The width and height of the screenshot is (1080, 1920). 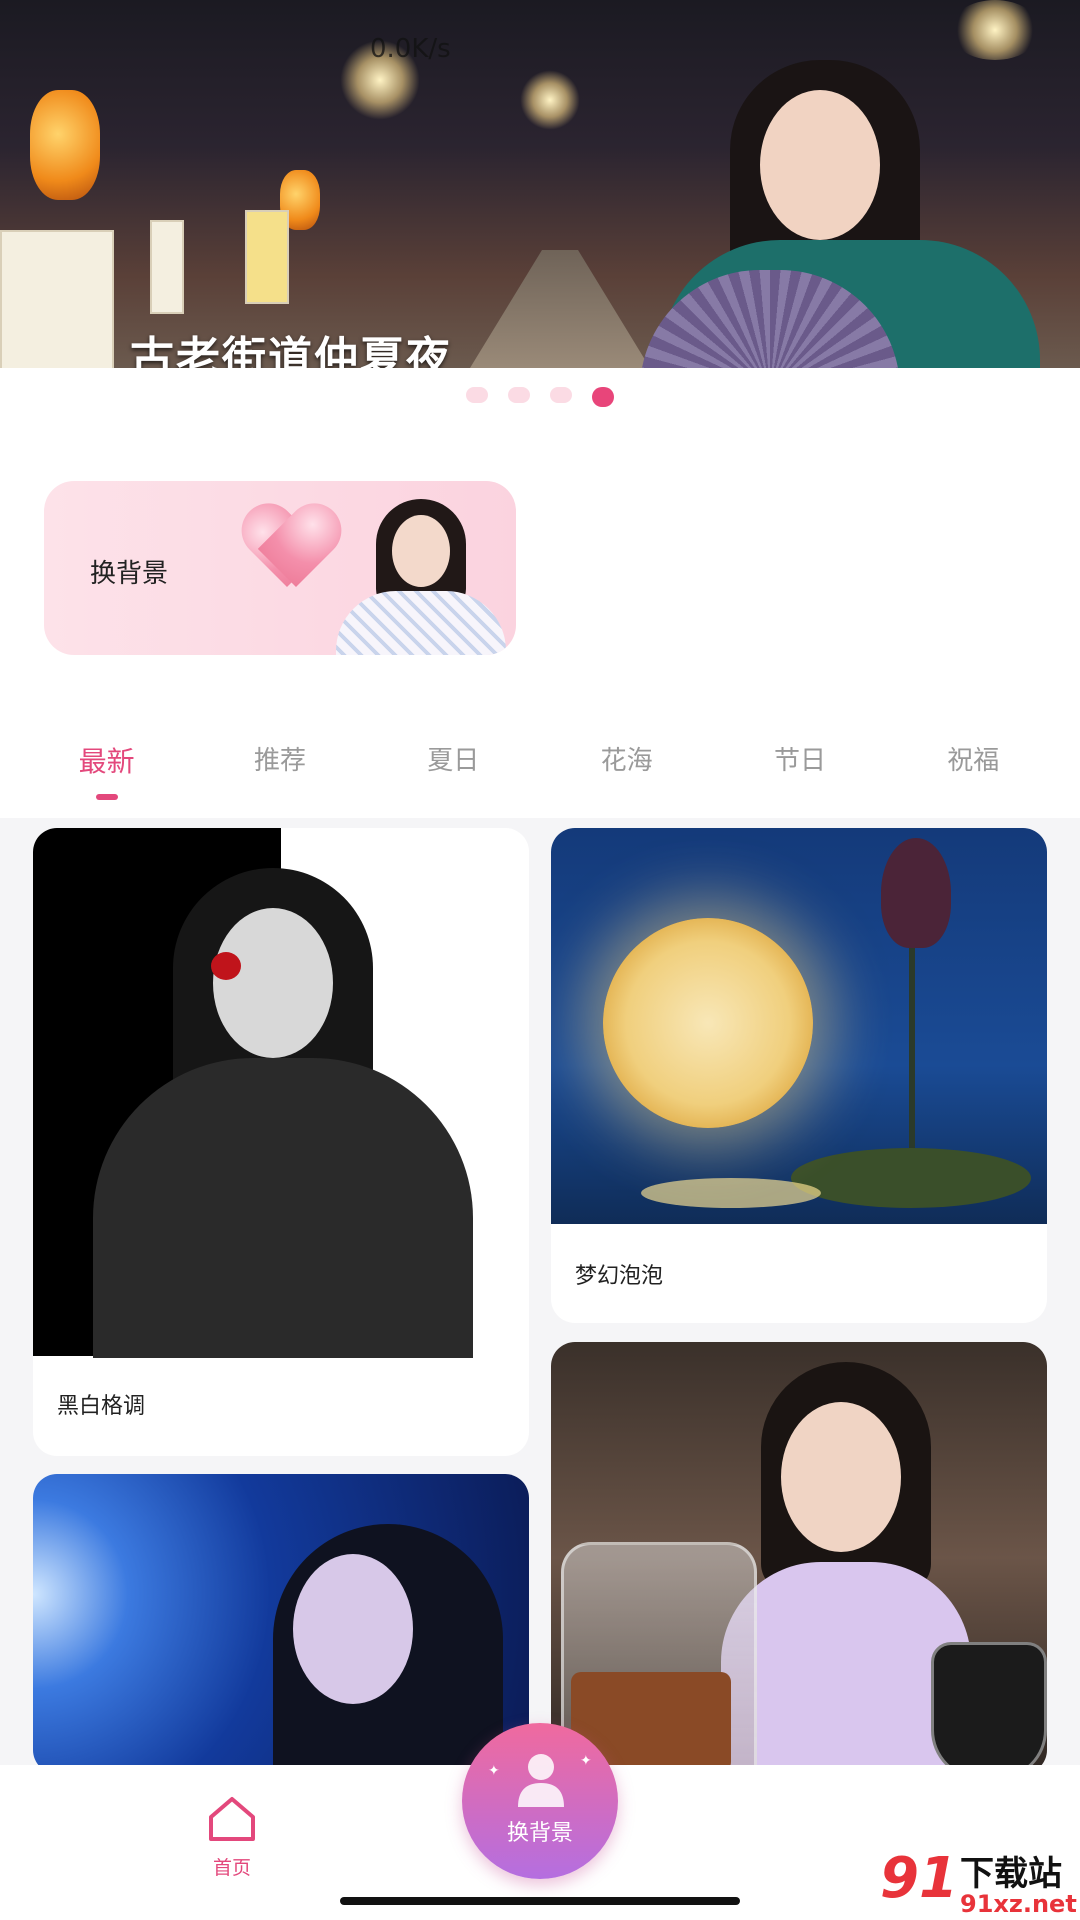 What do you see at coordinates (919, 1878) in the screenshot?
I see `watermark-mark: 91` at bounding box center [919, 1878].